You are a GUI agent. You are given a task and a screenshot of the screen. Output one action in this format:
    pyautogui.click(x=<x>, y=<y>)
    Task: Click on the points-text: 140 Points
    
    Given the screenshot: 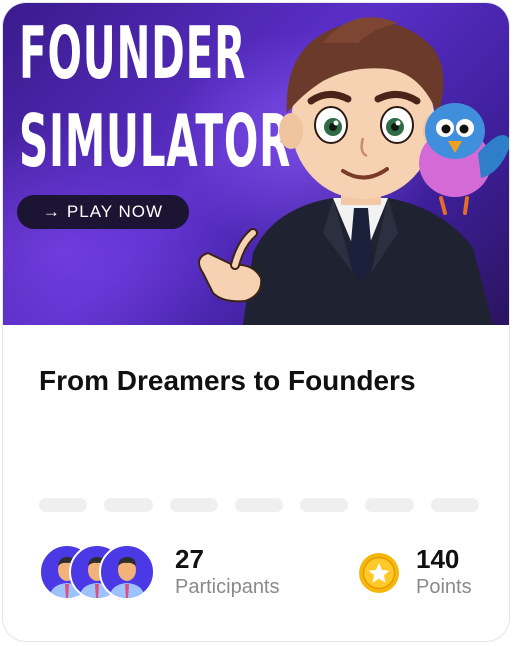 What is the action you would take?
    pyautogui.click(x=444, y=573)
    